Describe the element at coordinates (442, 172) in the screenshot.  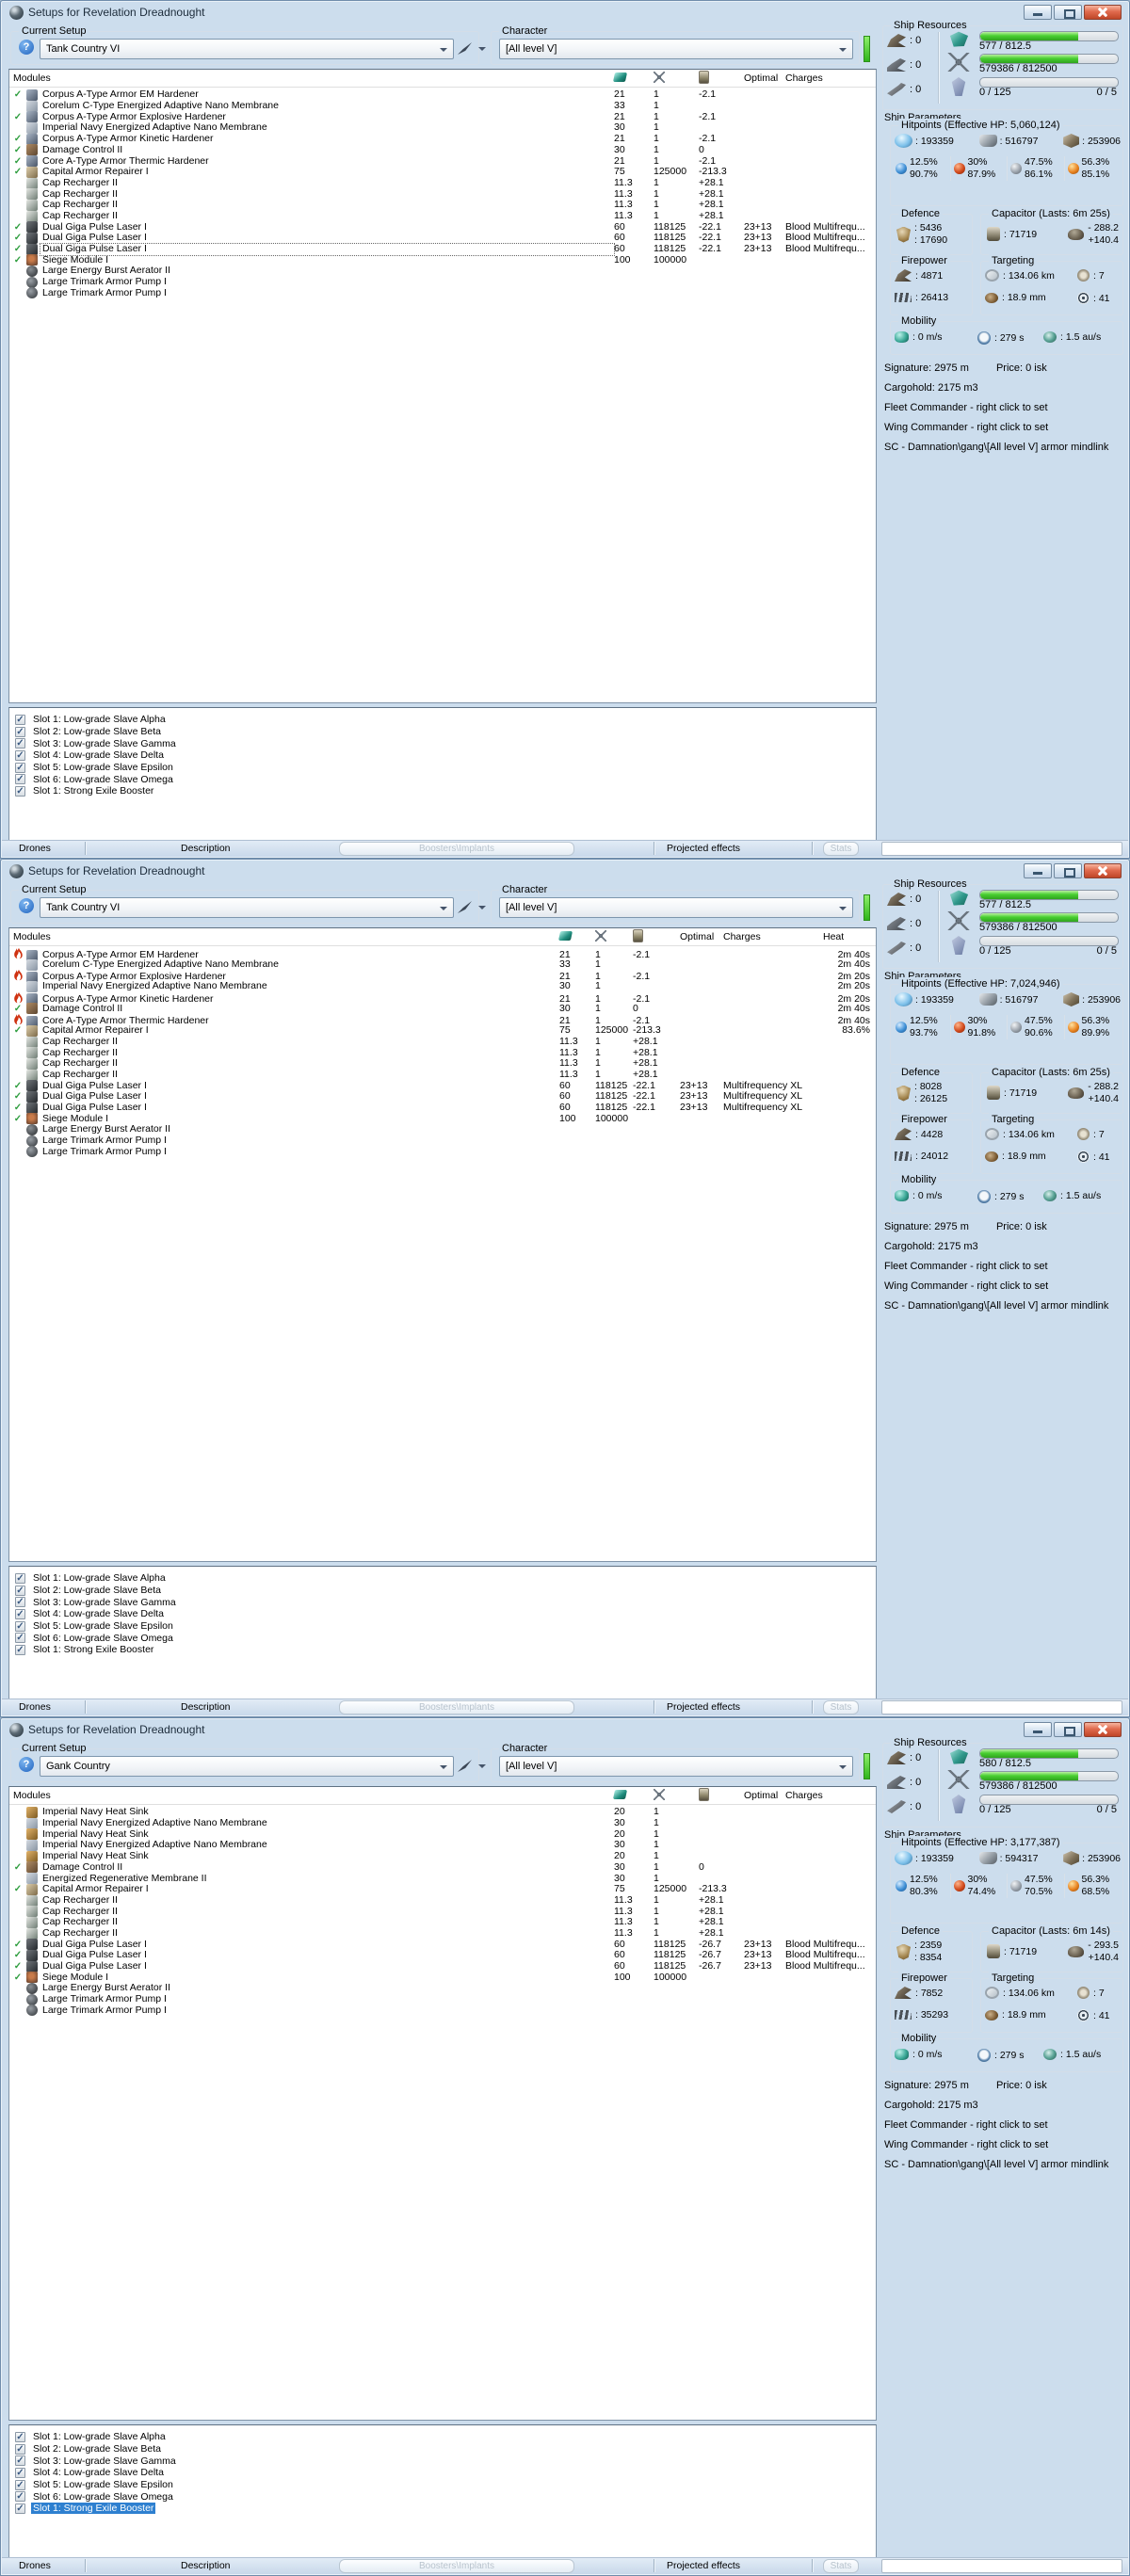
I see `module-row: ✓ Capital Armor Repairer I 75 125000 -213.3` at that location.